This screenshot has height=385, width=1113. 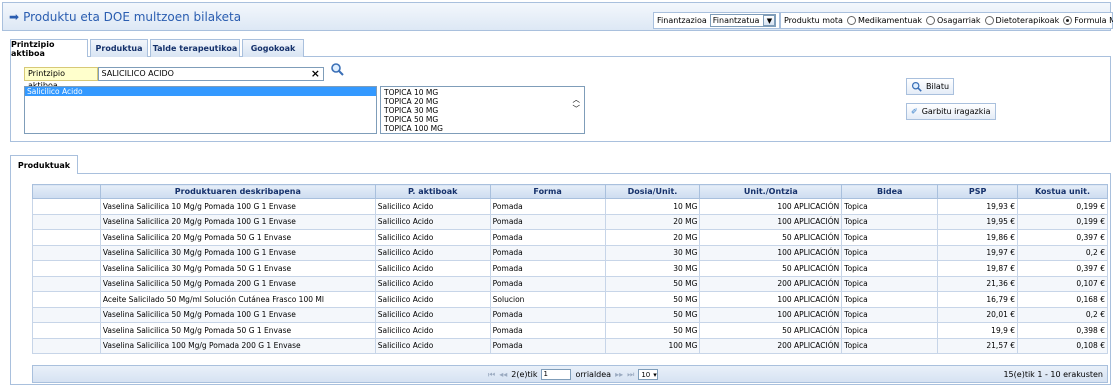 I want to click on list-item: TOPICA 20 MG, so click(x=484, y=101).